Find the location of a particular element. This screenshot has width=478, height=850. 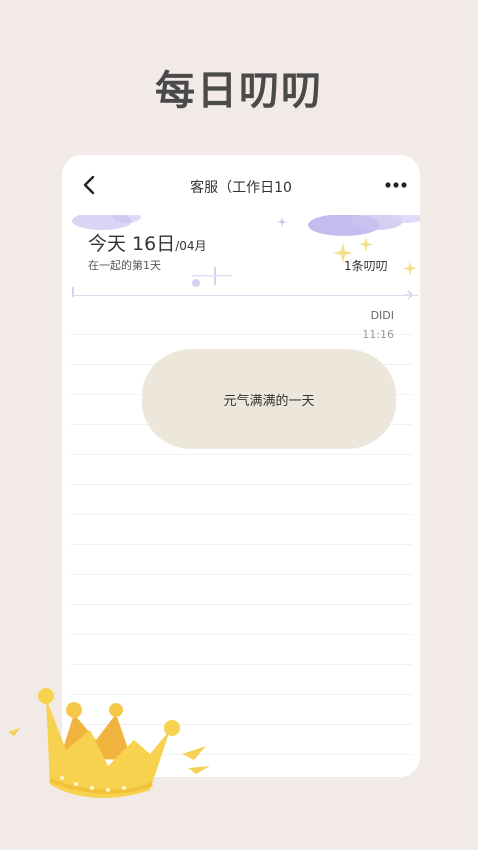

top-navigation-bar: 客服（工作日10 is located at coordinates (241, 186).